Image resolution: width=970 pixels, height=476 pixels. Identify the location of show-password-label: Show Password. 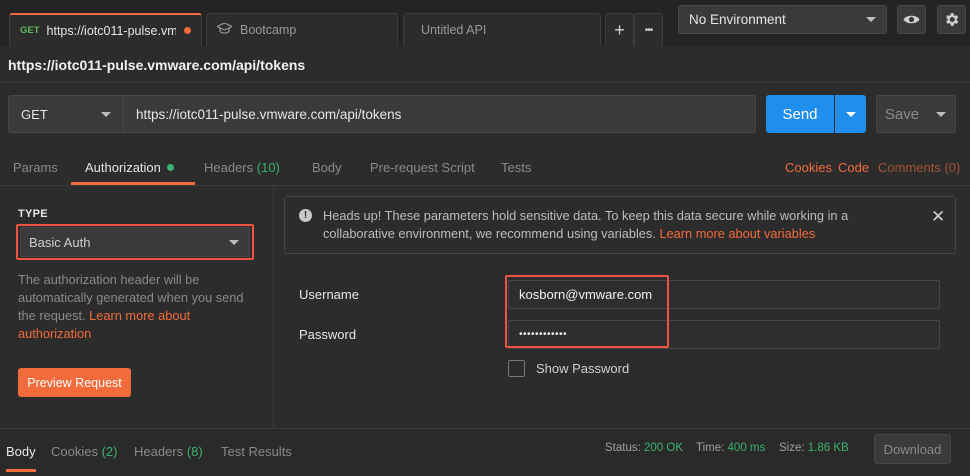
(582, 368).